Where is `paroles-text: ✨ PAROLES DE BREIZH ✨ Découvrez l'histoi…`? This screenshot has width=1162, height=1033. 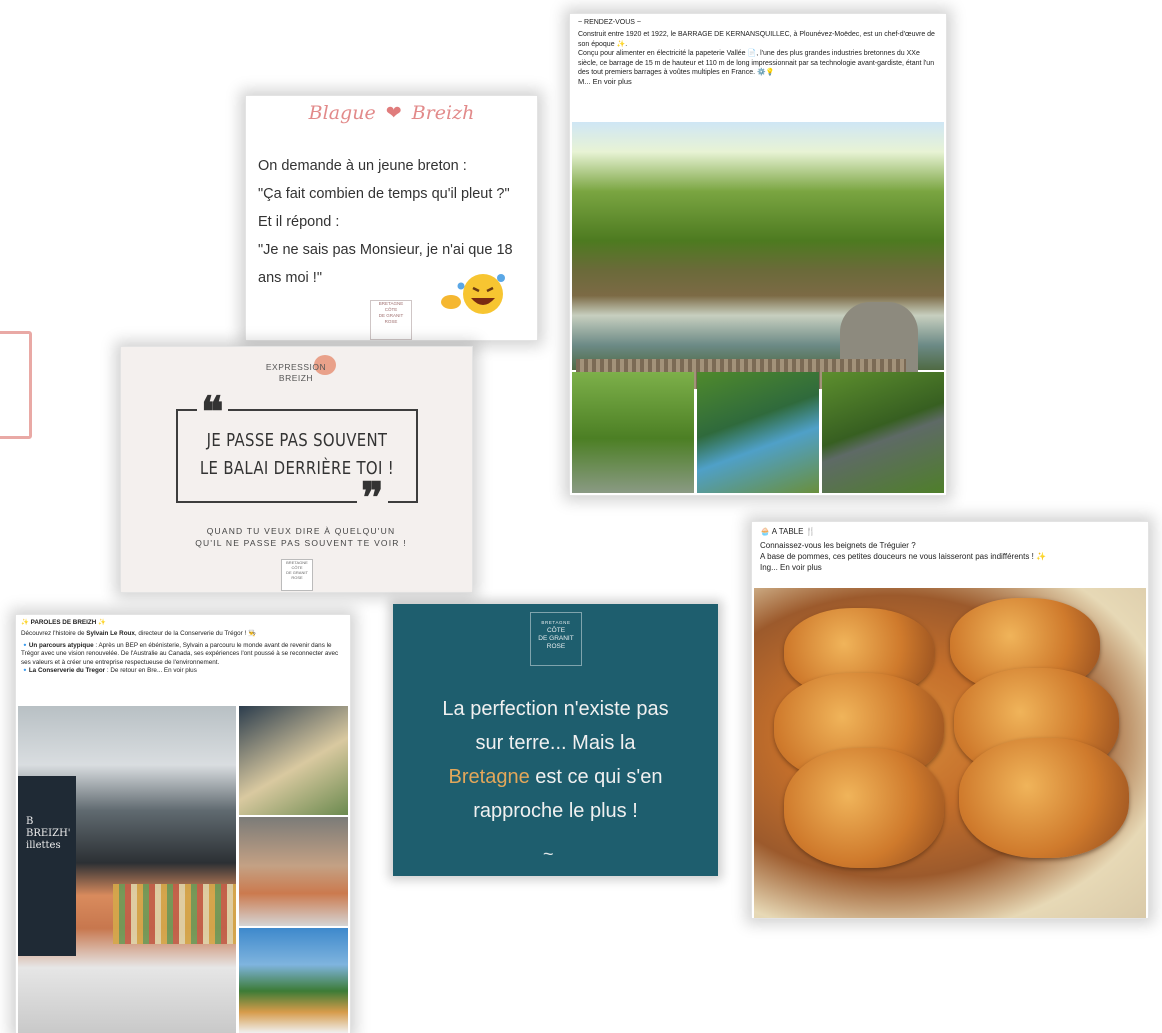 paroles-text: ✨ PAROLES DE BREIZH ✨ Découvrez l'histoi… is located at coordinates (183, 645).